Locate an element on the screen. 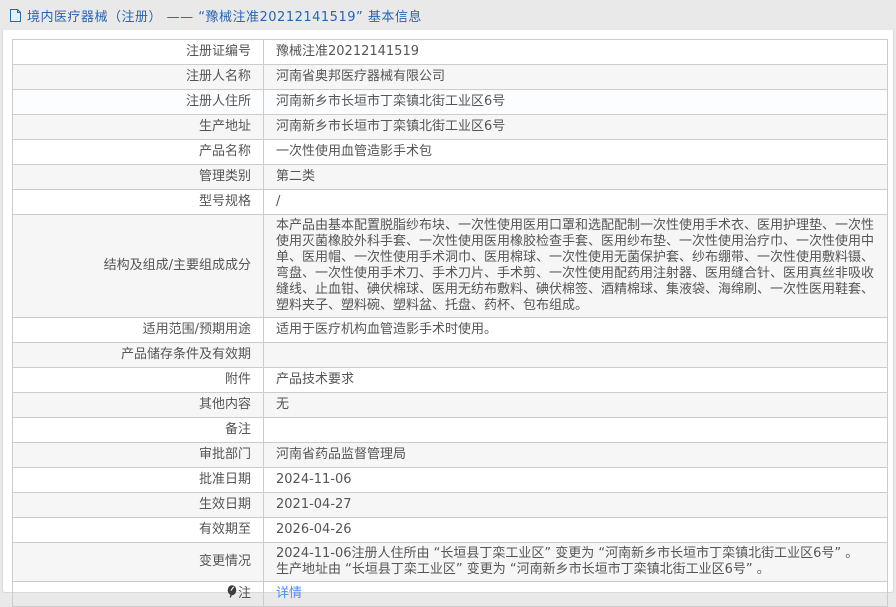  row-value-text: 2026-04-26 is located at coordinates (314, 529).